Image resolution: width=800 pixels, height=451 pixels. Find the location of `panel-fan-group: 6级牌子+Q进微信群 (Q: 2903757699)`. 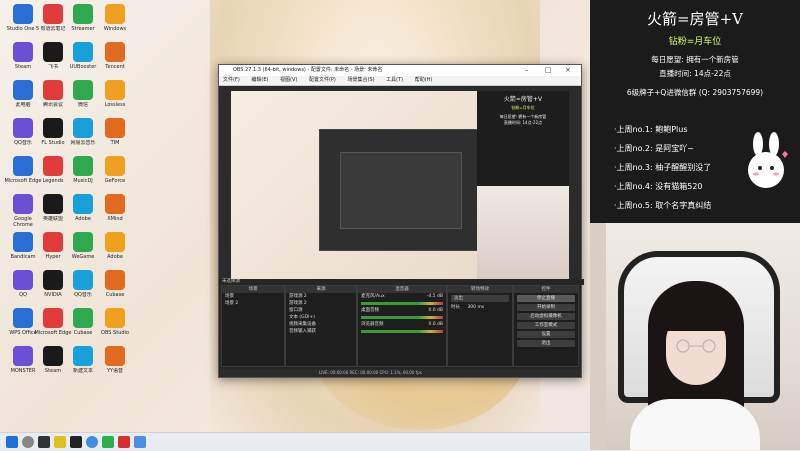

panel-fan-group: 6级牌子+Q进微信群 (Q: 2903757699) is located at coordinates (695, 92).